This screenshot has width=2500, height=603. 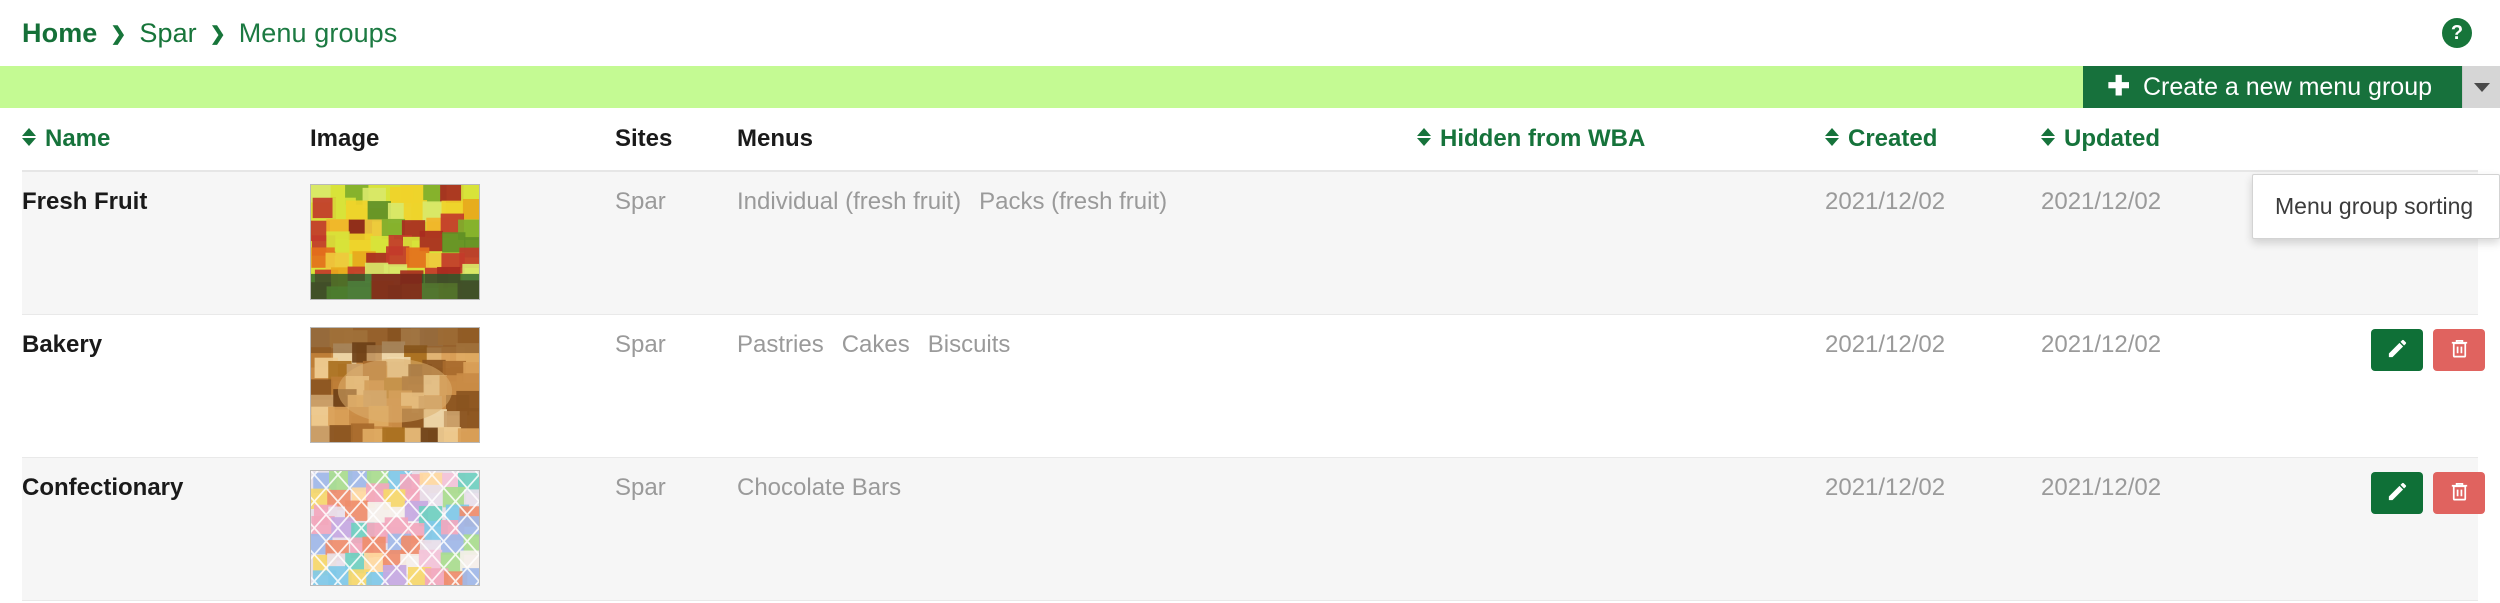 I want to click on column-header-label: Created, so click(x=1893, y=138).